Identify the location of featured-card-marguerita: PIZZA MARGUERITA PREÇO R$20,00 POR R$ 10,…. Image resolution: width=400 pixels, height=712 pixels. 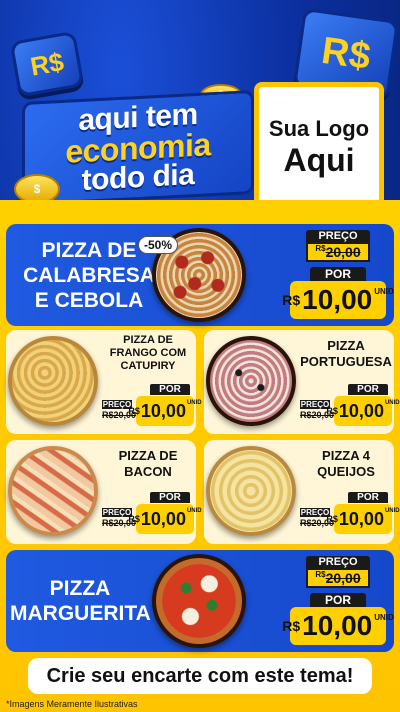
(200, 601).